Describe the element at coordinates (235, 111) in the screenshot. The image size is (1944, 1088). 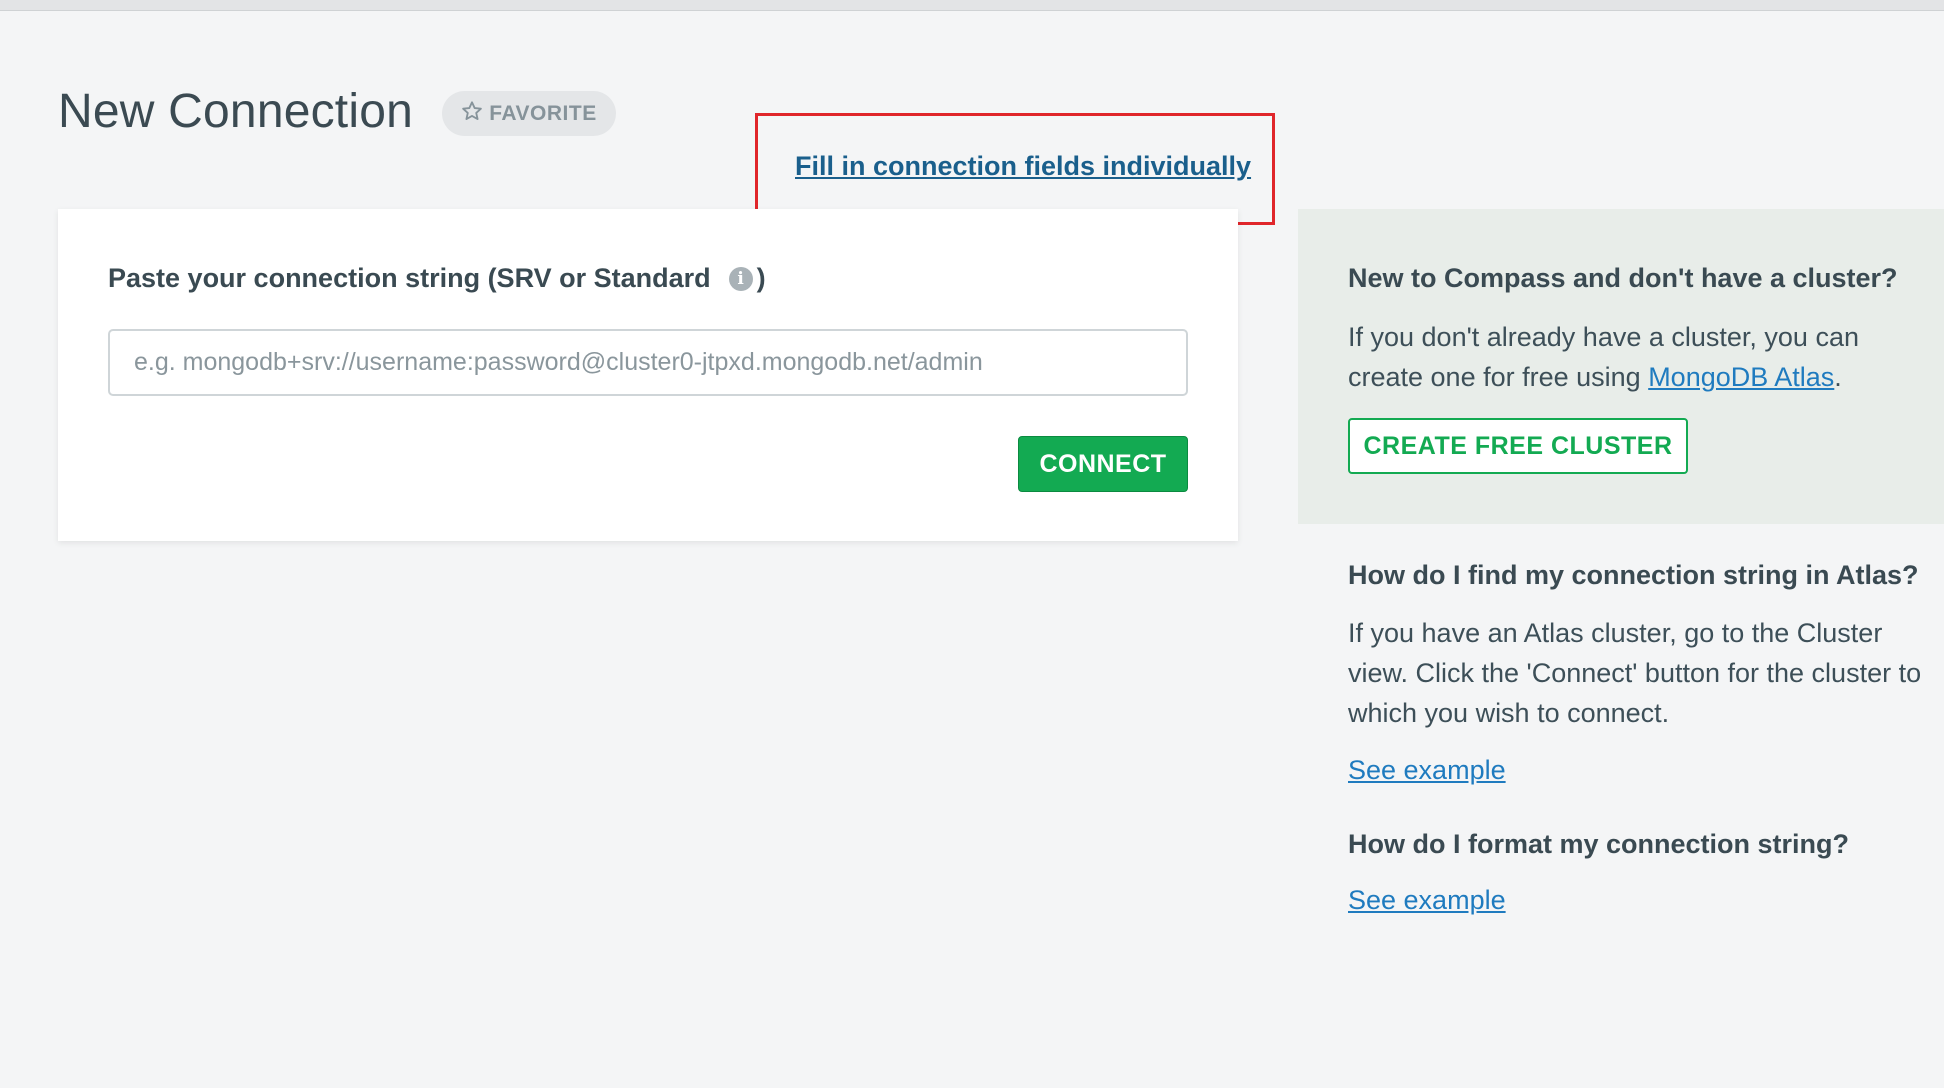
I see `page-title: New Connection` at that location.